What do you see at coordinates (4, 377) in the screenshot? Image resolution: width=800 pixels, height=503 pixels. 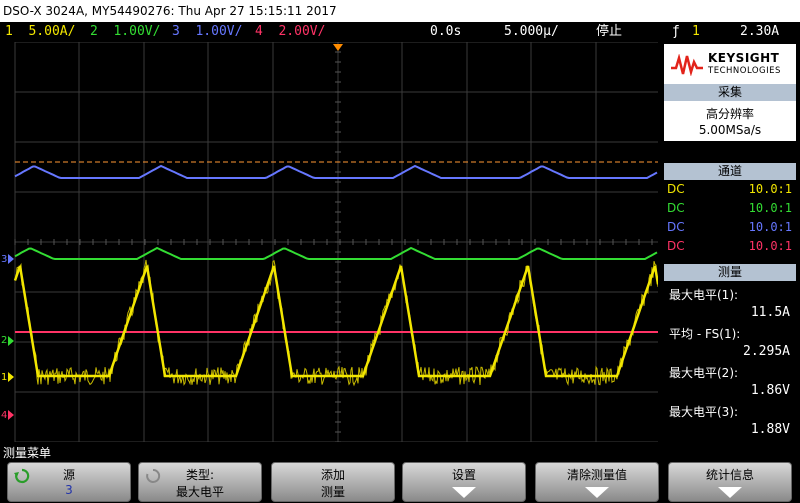 I see `ch1-marker-label: 1` at bounding box center [4, 377].